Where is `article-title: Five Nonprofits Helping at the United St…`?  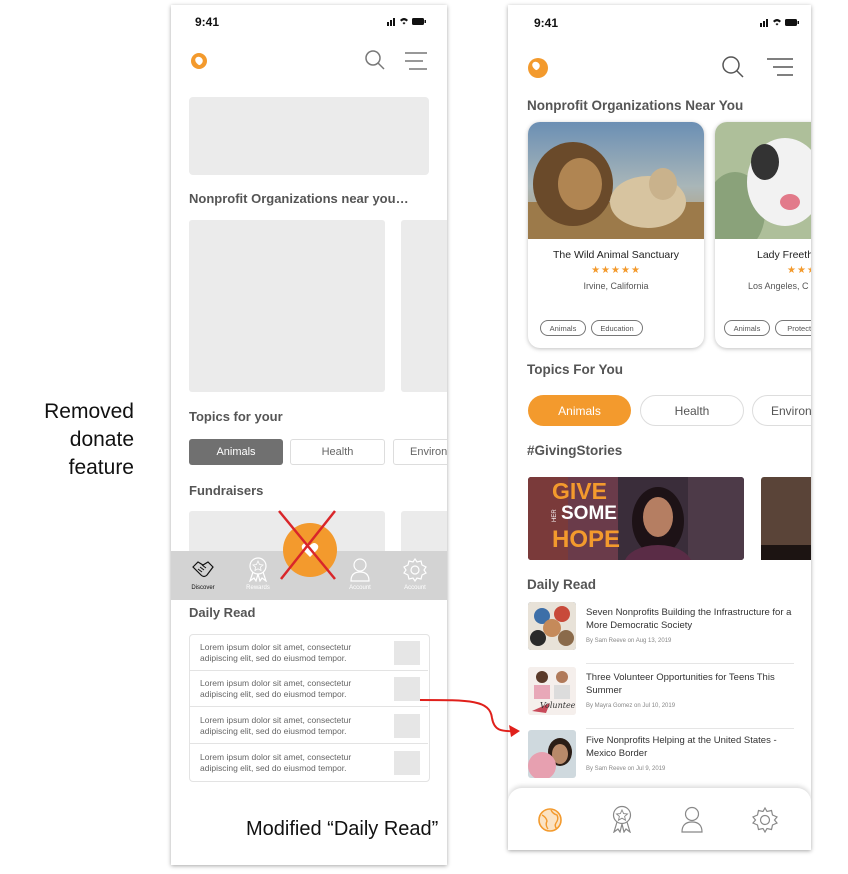 article-title: Five Nonprofits Helping at the United St… is located at coordinates (681, 747).